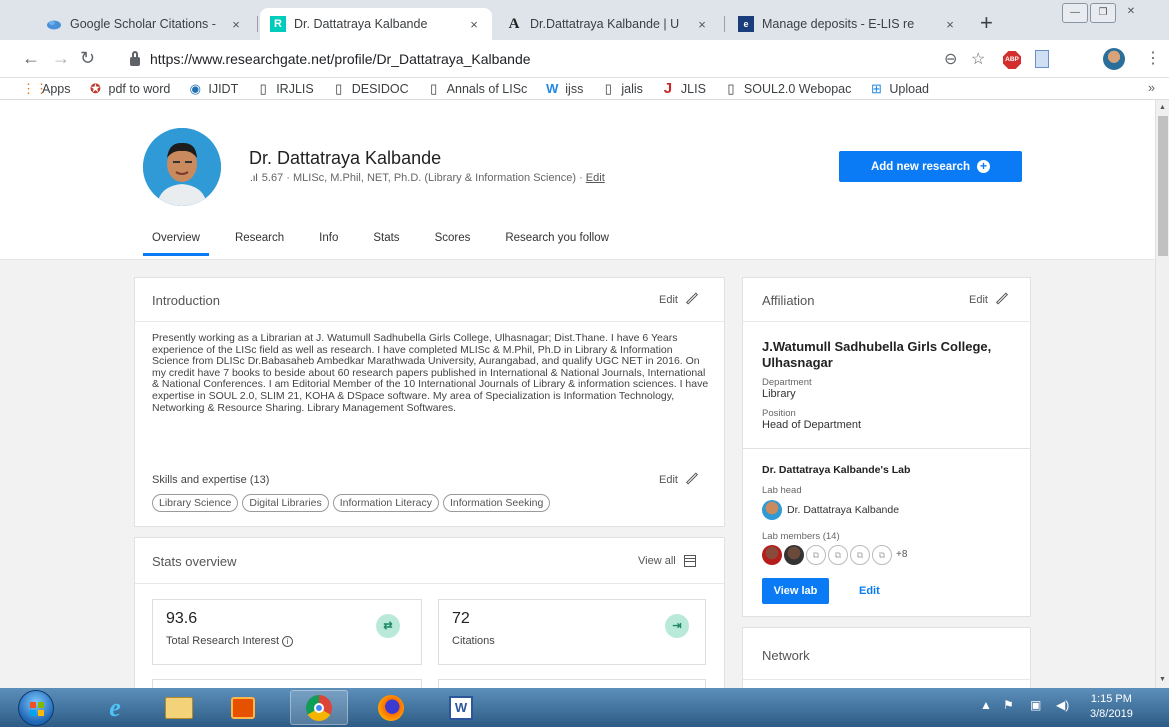 The height and width of the screenshot is (727, 1169). I want to click on bookmark-ijidt: ◉ IJIDT, so click(213, 89).